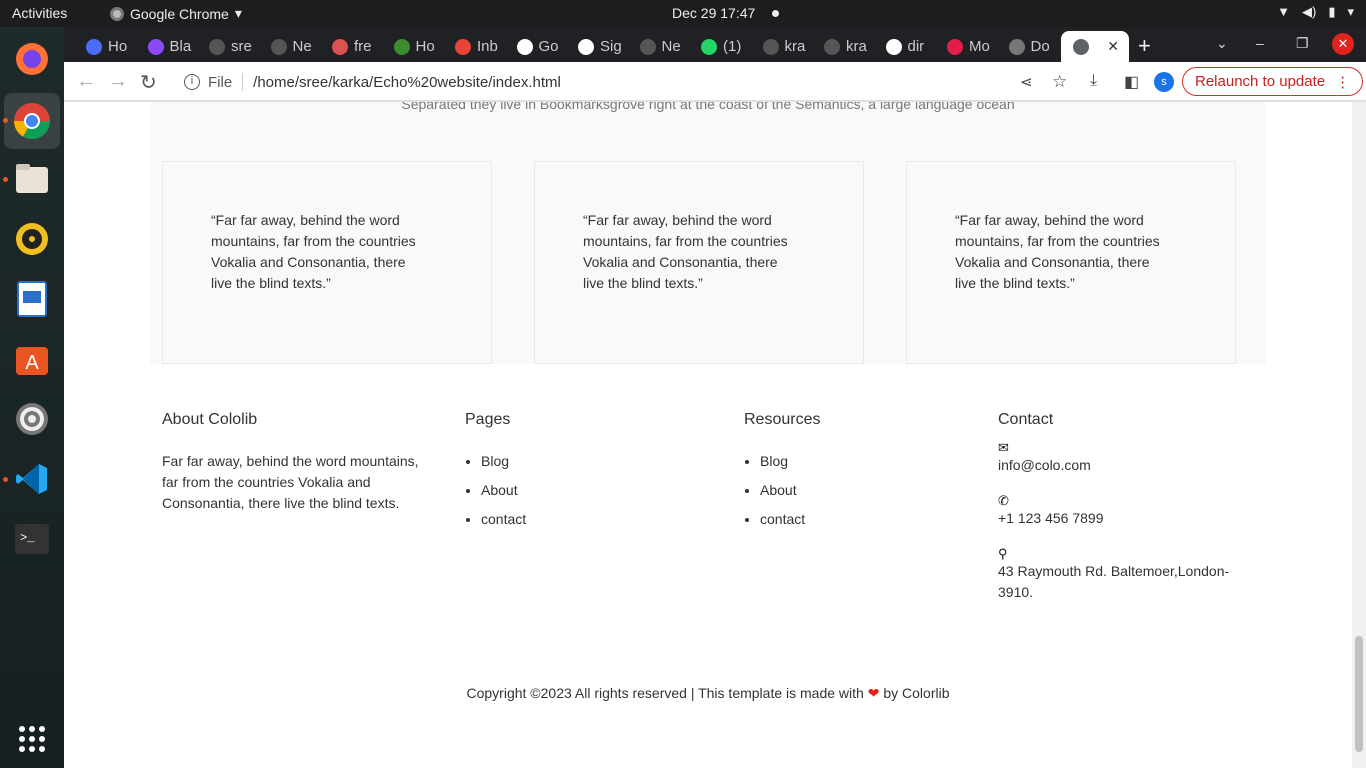 This screenshot has width=1366, height=768. What do you see at coordinates (180, 46) in the screenshot?
I see `tab-label: Bla` at bounding box center [180, 46].